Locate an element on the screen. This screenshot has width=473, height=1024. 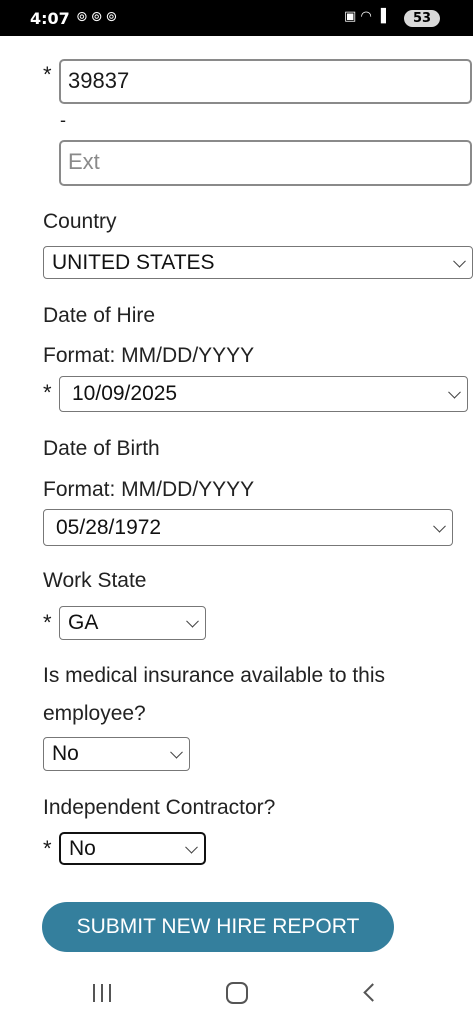
hire-date-select: 10/09/2025 is located at coordinates (263, 394).